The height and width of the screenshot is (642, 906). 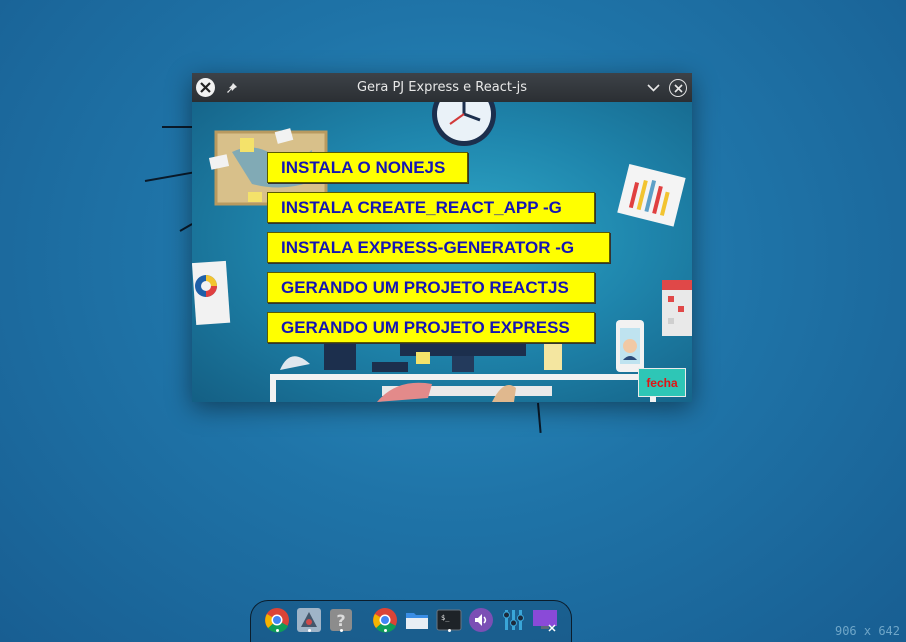 I want to click on help-icon: ?, so click(x=341, y=620).